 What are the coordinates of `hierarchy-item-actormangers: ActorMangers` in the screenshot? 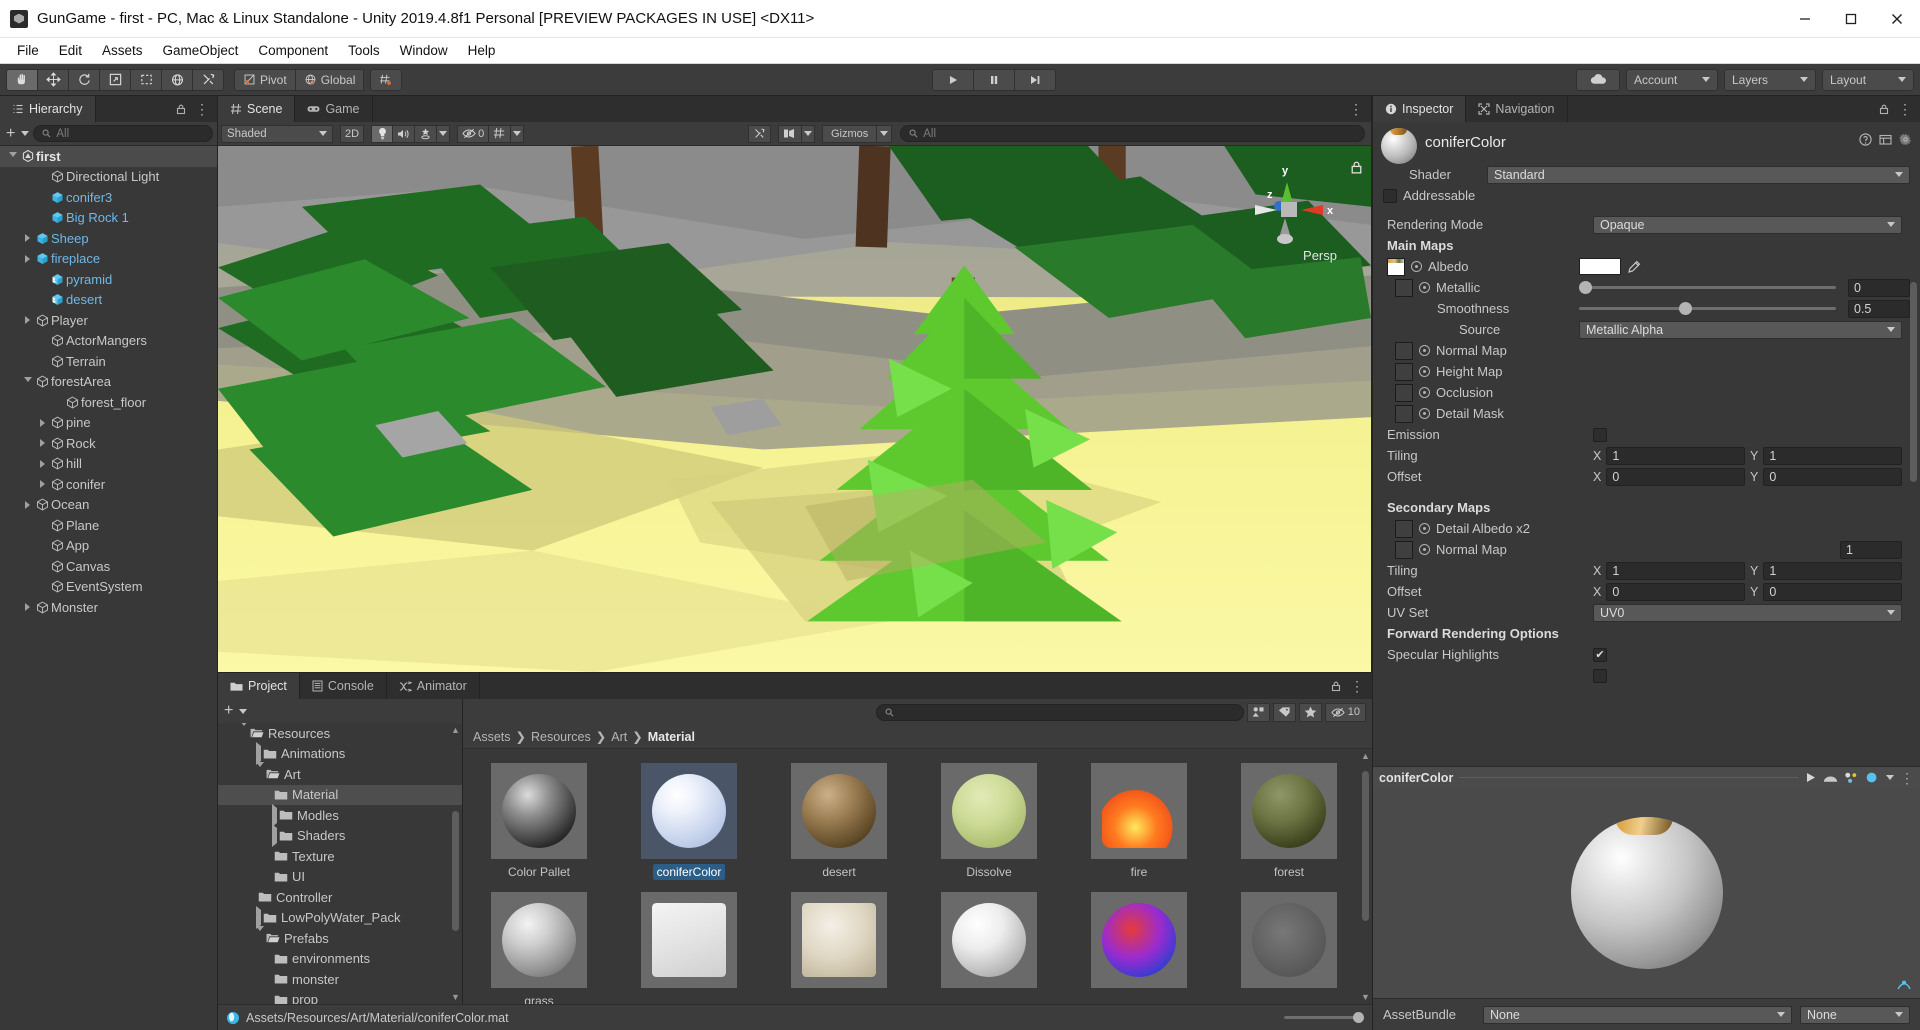 It's located at (108, 341).